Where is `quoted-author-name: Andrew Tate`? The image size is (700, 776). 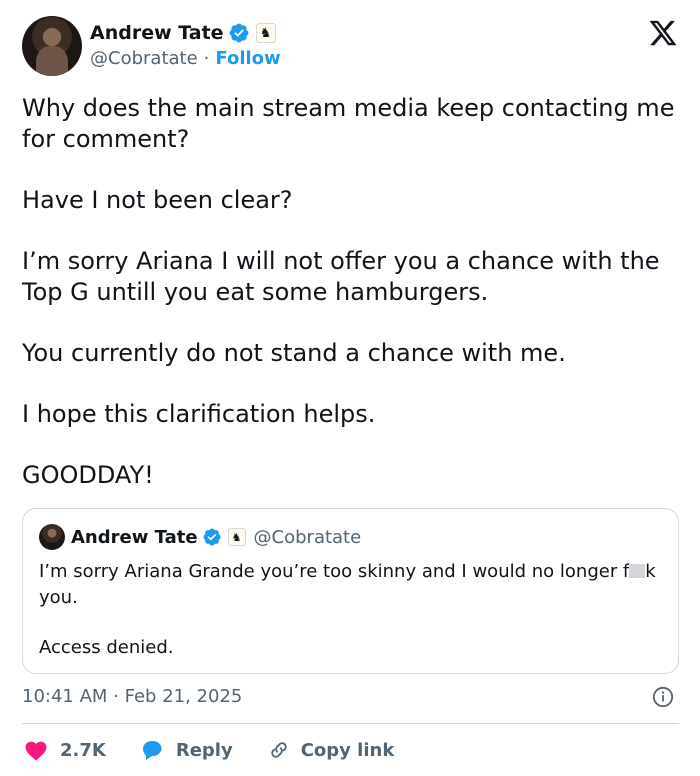 quoted-author-name: Andrew Tate is located at coordinates (134, 537).